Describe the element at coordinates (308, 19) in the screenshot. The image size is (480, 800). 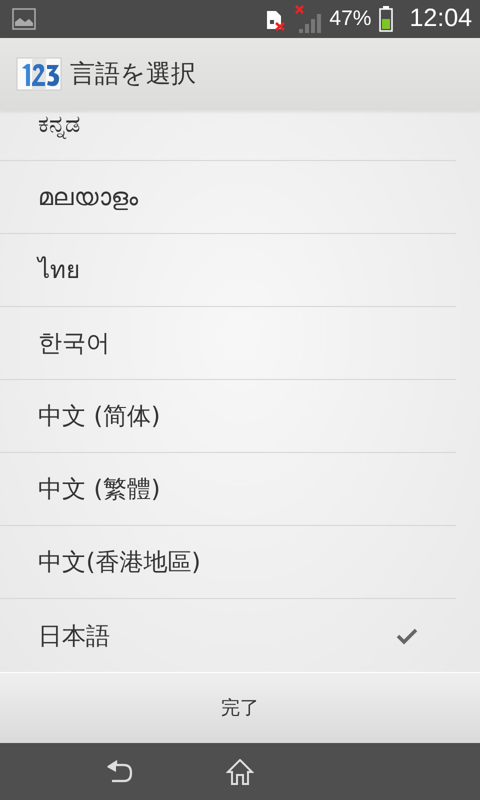
I see `no-signal-icon` at that location.